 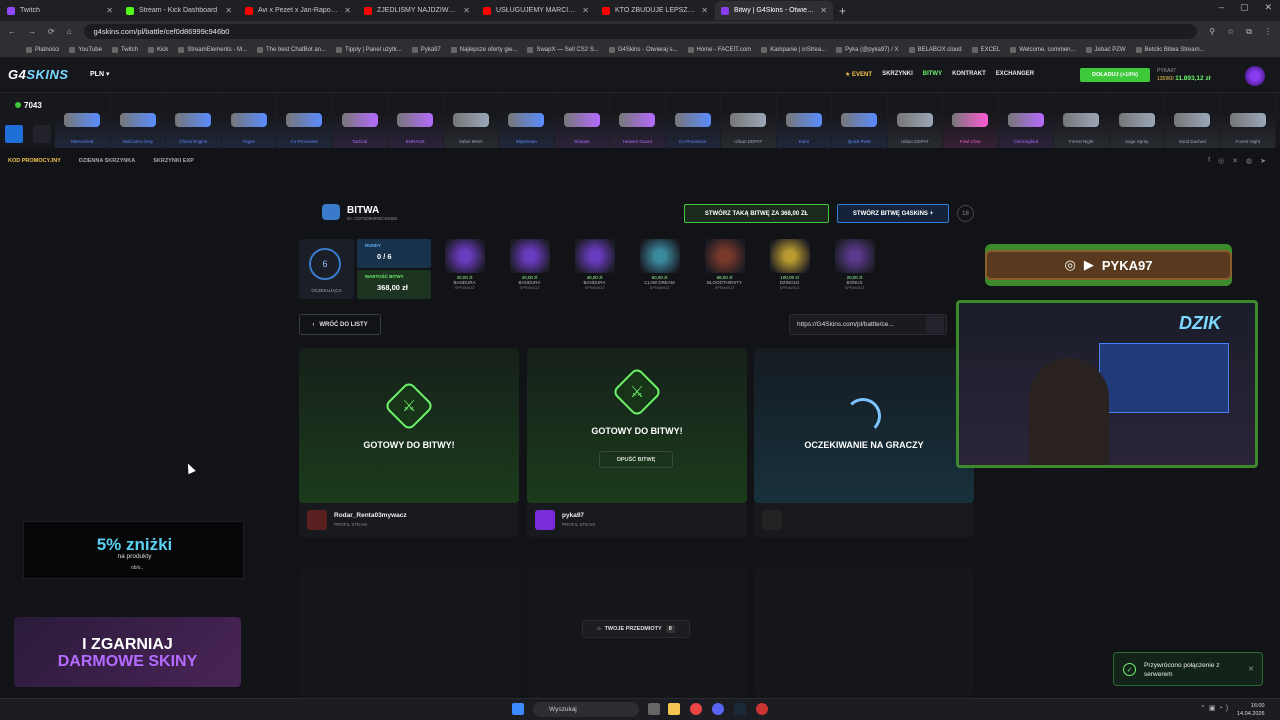 What do you see at coordinates (655, 10) in the screenshot?
I see `browser-tab: KTO ZBUDUJE LEPSZĄ RZECZ ✕` at bounding box center [655, 10].